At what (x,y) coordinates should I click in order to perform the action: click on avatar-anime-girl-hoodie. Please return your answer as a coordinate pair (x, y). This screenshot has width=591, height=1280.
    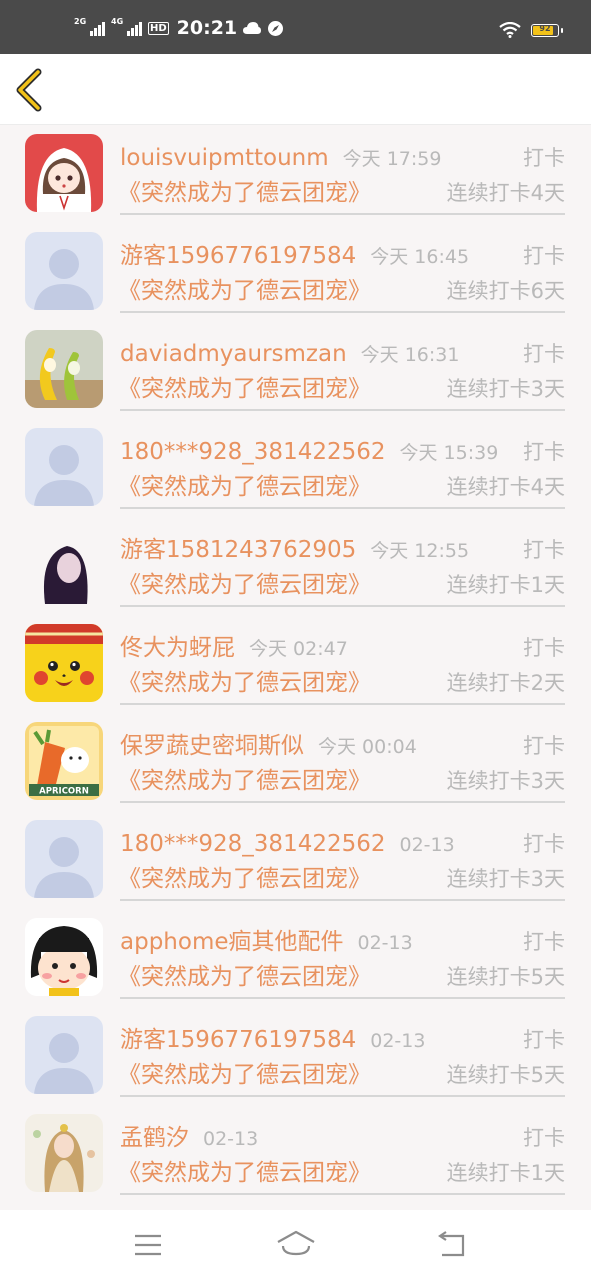
    Looking at the image, I should click on (64, 173).